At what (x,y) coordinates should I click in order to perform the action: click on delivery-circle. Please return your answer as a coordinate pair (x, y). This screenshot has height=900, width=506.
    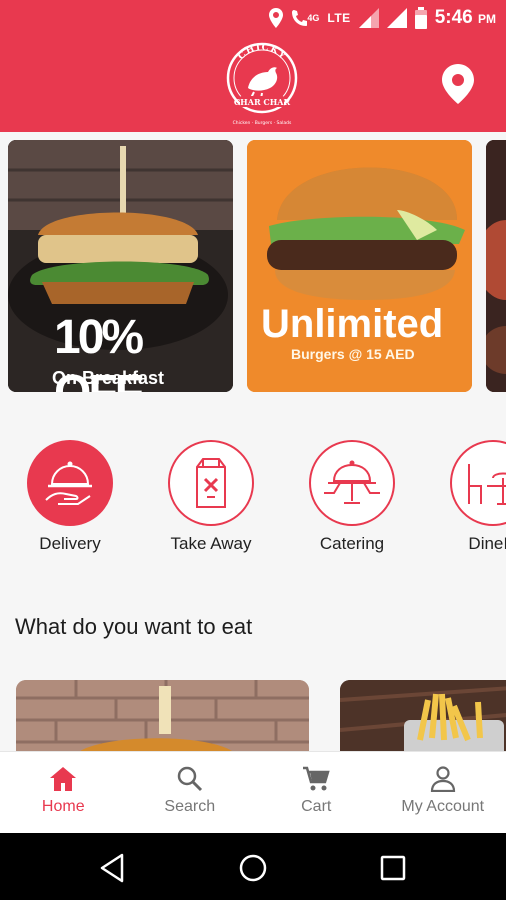
    Looking at the image, I should click on (70, 483).